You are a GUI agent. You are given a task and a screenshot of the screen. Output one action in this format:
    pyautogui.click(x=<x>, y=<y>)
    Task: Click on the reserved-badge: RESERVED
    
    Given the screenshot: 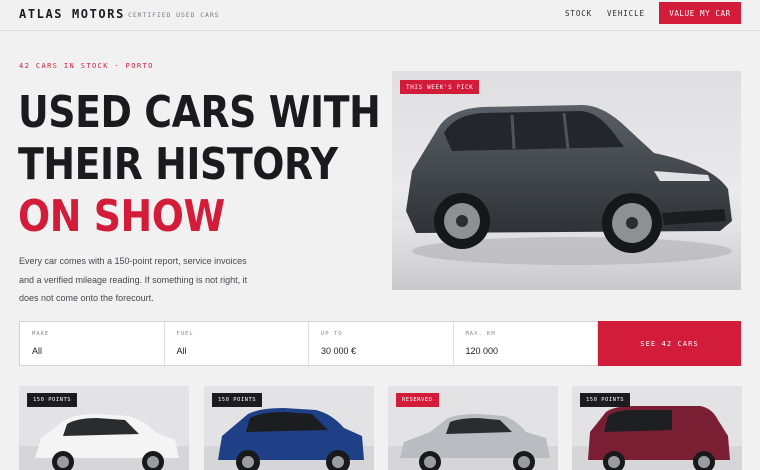 What is the action you would take?
    pyautogui.click(x=417, y=400)
    